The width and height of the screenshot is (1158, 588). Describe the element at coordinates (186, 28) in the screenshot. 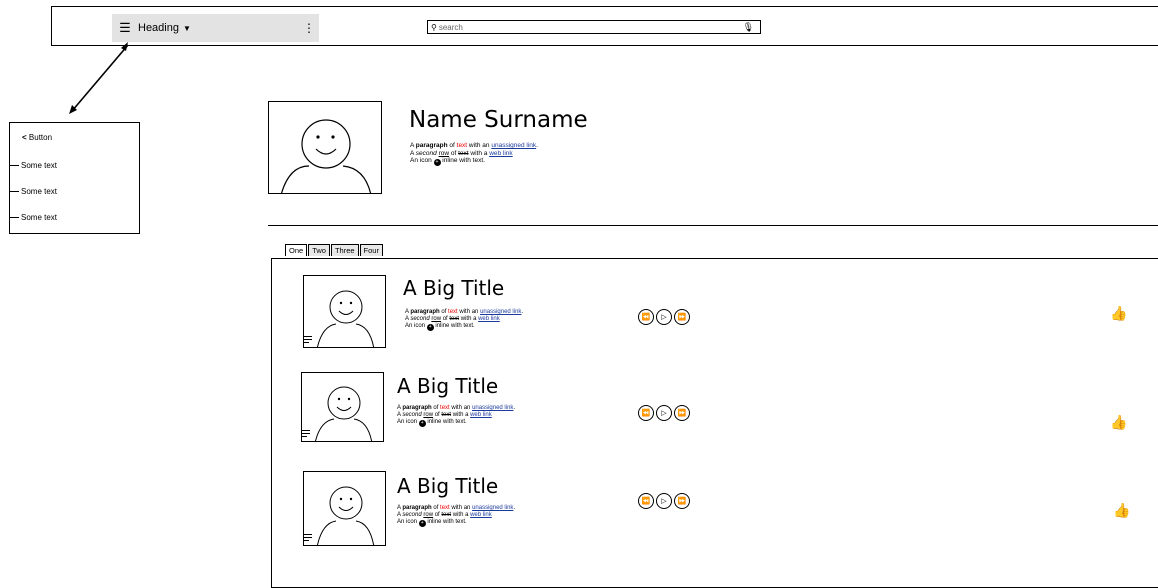

I see `caret-down-icon: ▼` at that location.